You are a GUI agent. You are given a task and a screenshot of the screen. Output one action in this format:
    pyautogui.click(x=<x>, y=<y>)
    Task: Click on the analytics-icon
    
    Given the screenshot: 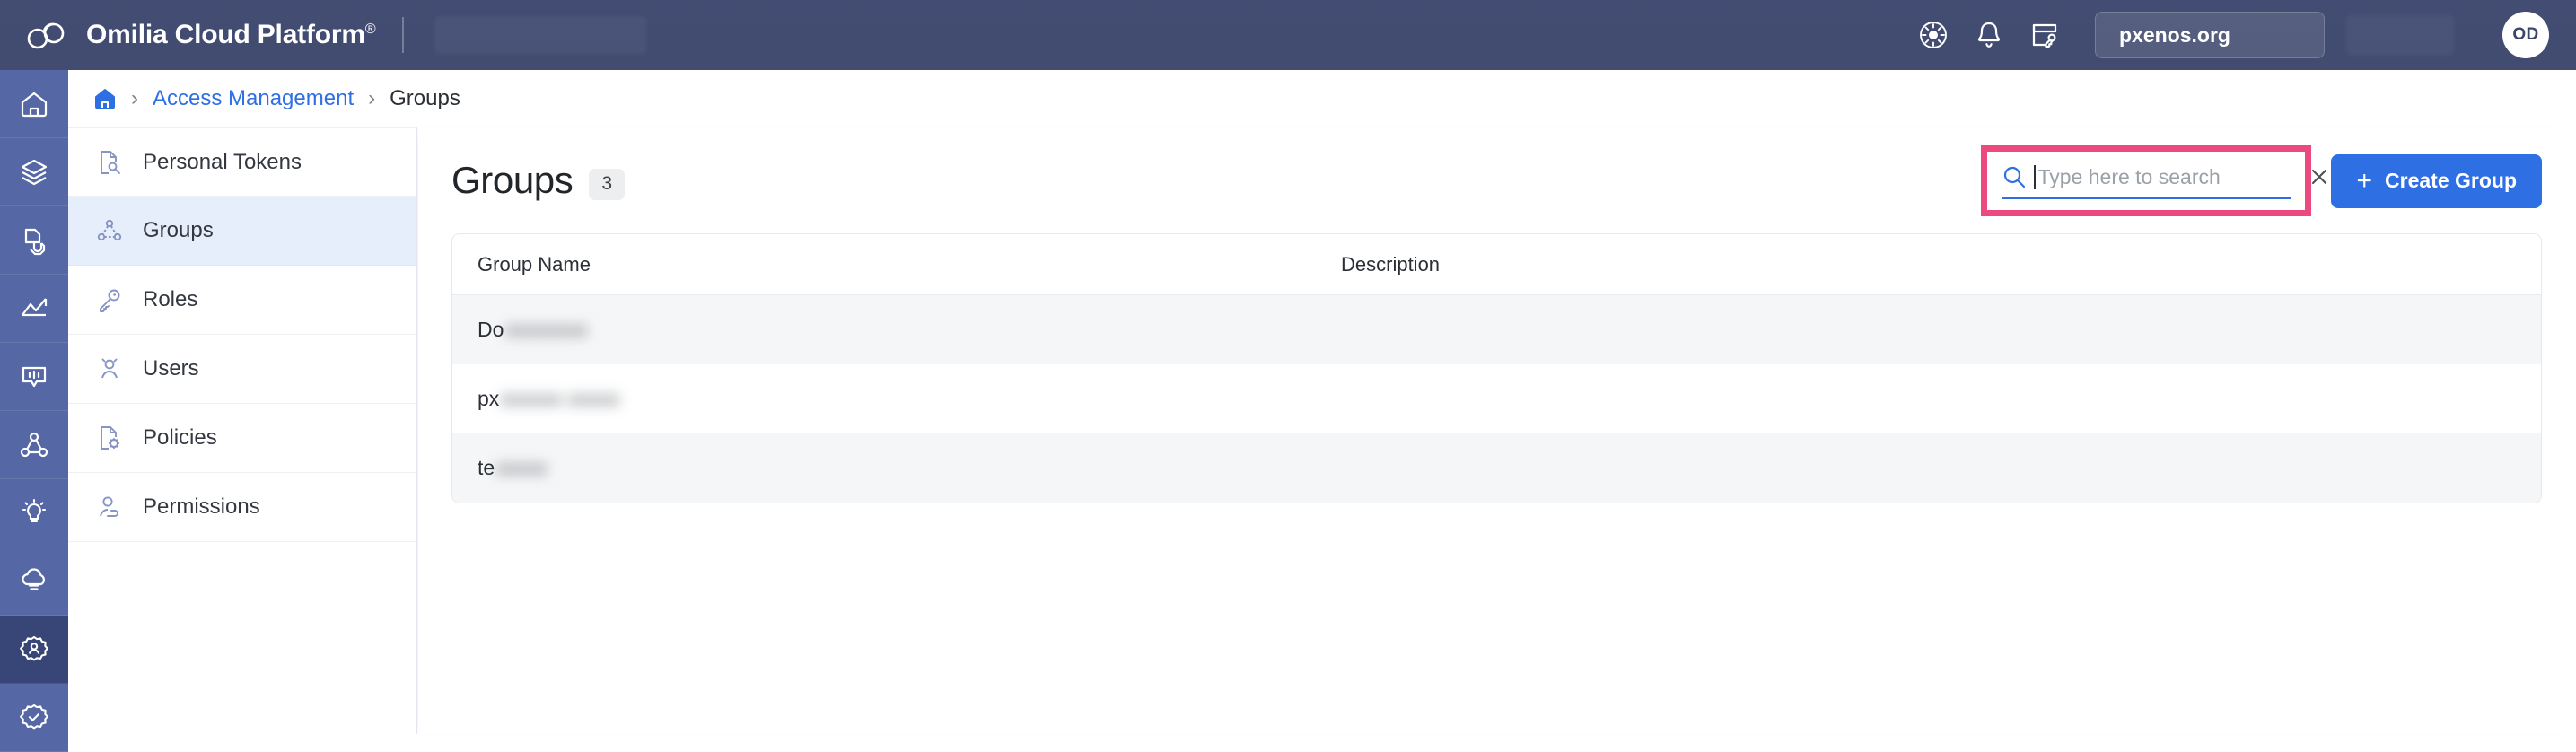 What is the action you would take?
    pyautogui.click(x=34, y=308)
    